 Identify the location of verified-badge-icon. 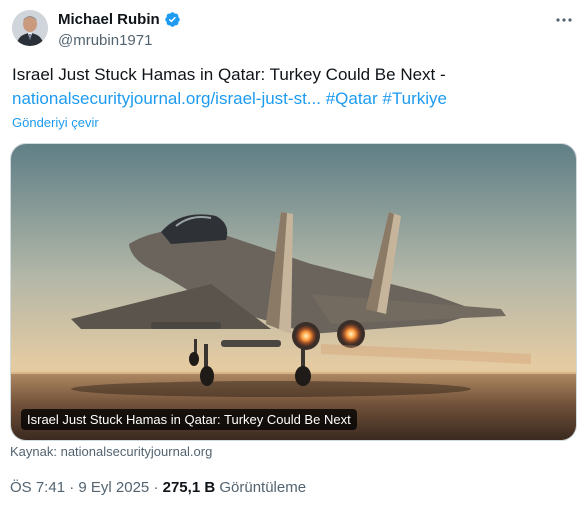
(172, 19).